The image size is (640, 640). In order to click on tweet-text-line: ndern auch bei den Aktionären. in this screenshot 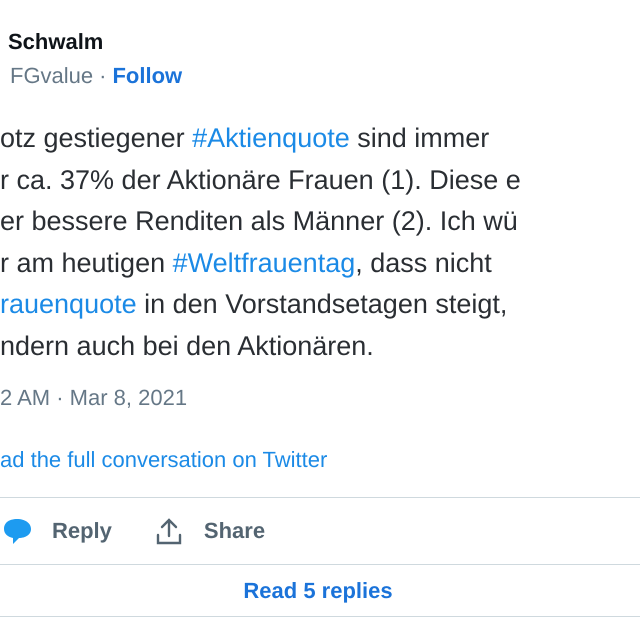, I will do `click(187, 346)`.